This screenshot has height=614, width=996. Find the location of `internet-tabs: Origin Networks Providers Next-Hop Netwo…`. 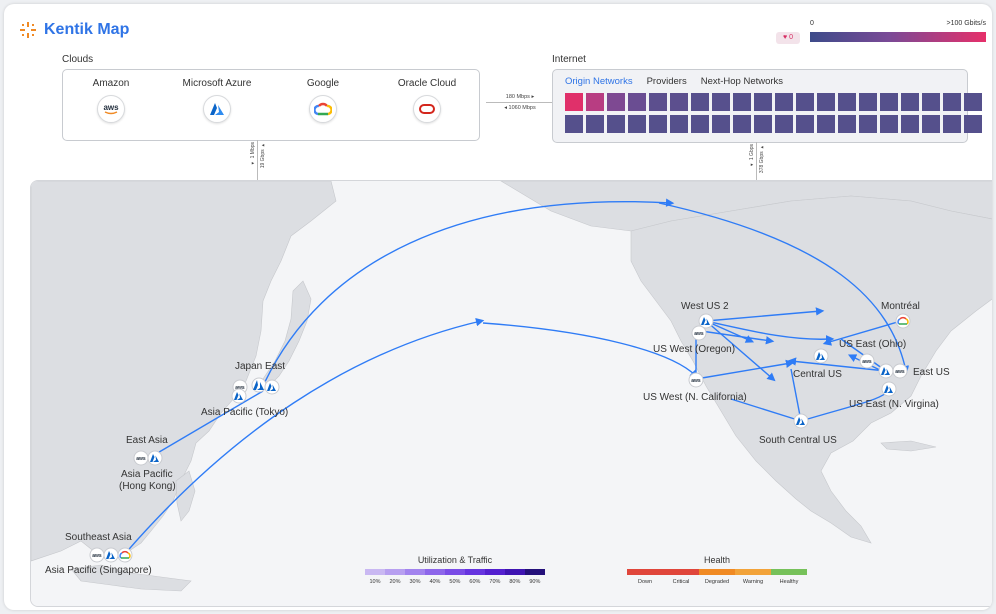

internet-tabs: Origin Networks Providers Next-Hop Netwo… is located at coordinates (674, 81).